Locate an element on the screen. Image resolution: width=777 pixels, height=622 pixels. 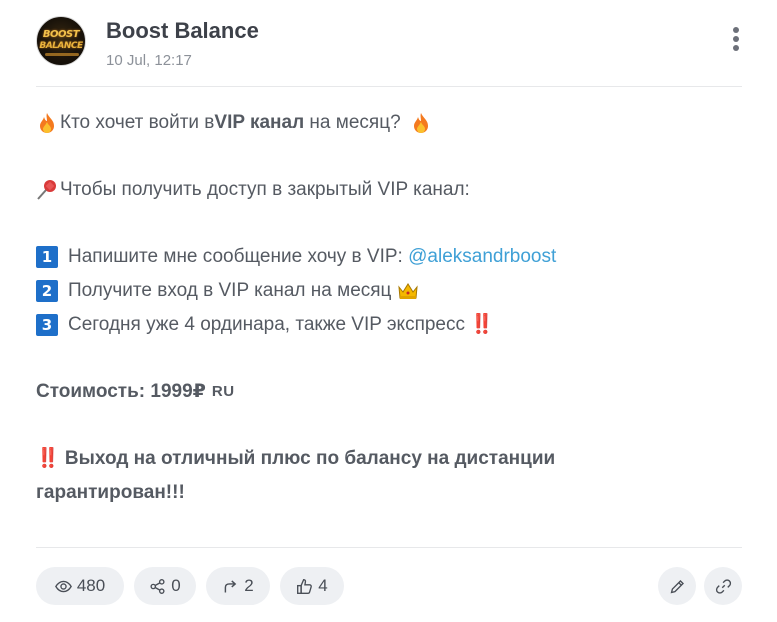
ru-flag-icon: RU is located at coordinates (223, 391).